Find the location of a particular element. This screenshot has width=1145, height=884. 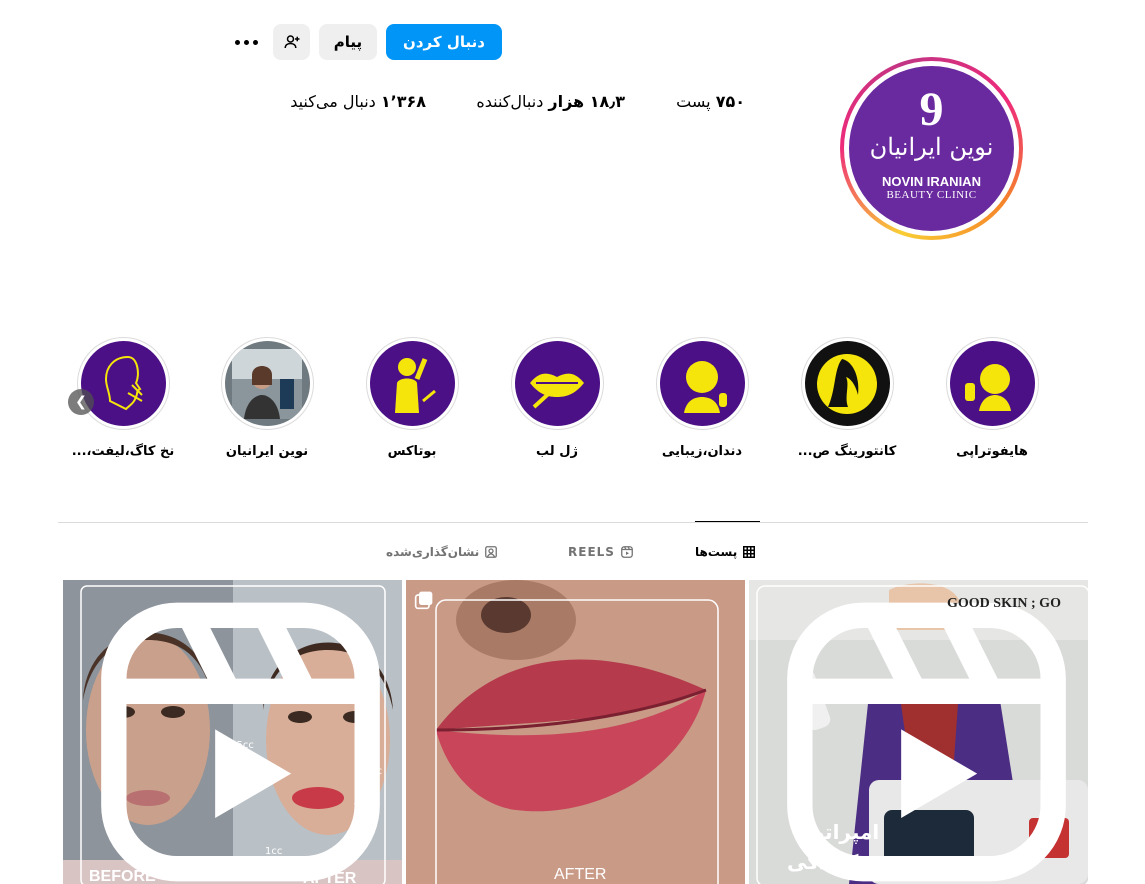

highlight-label: هایفوتراپی is located at coordinates (992, 451).